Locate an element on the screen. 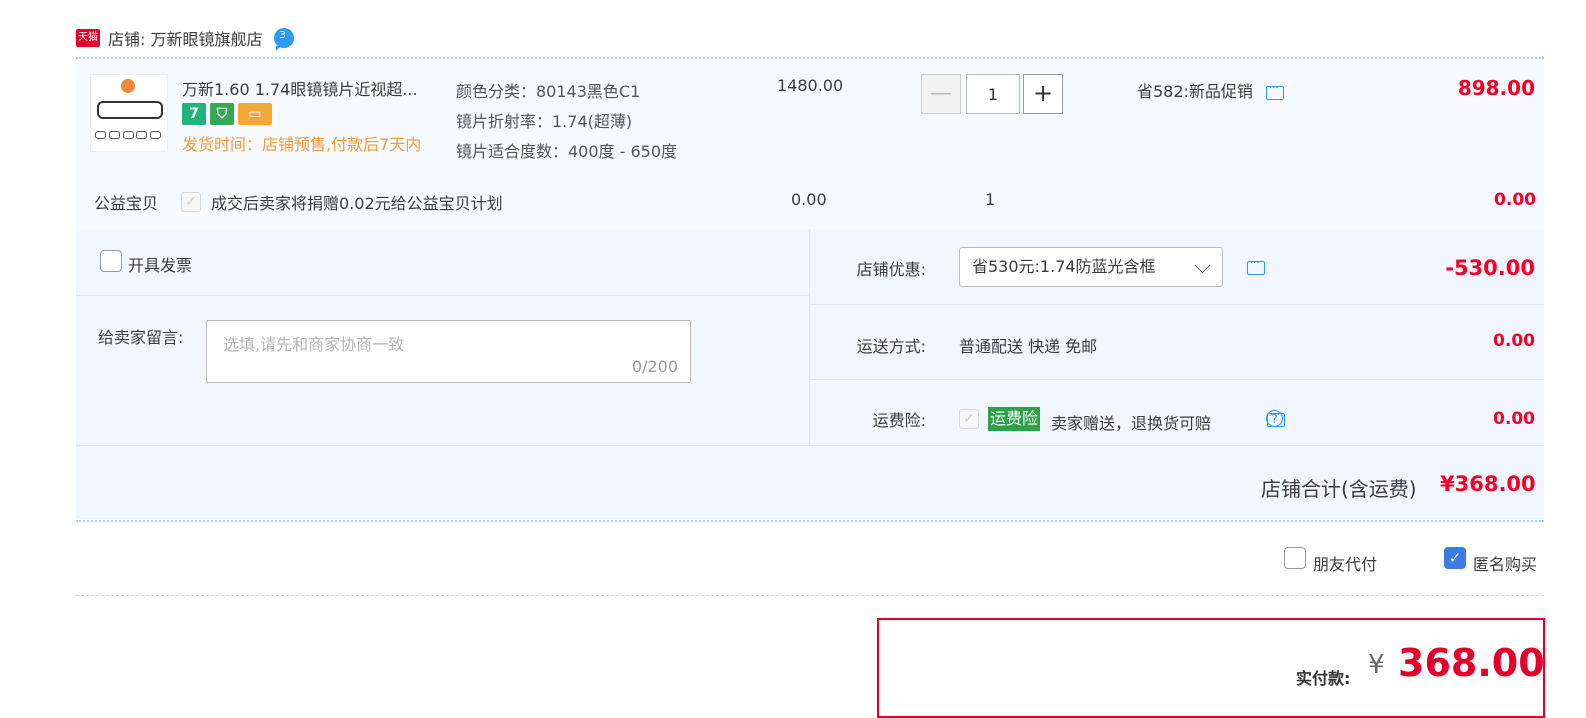 The width and height of the screenshot is (1586, 718). friend-pay-checkbox is located at coordinates (1295, 558).